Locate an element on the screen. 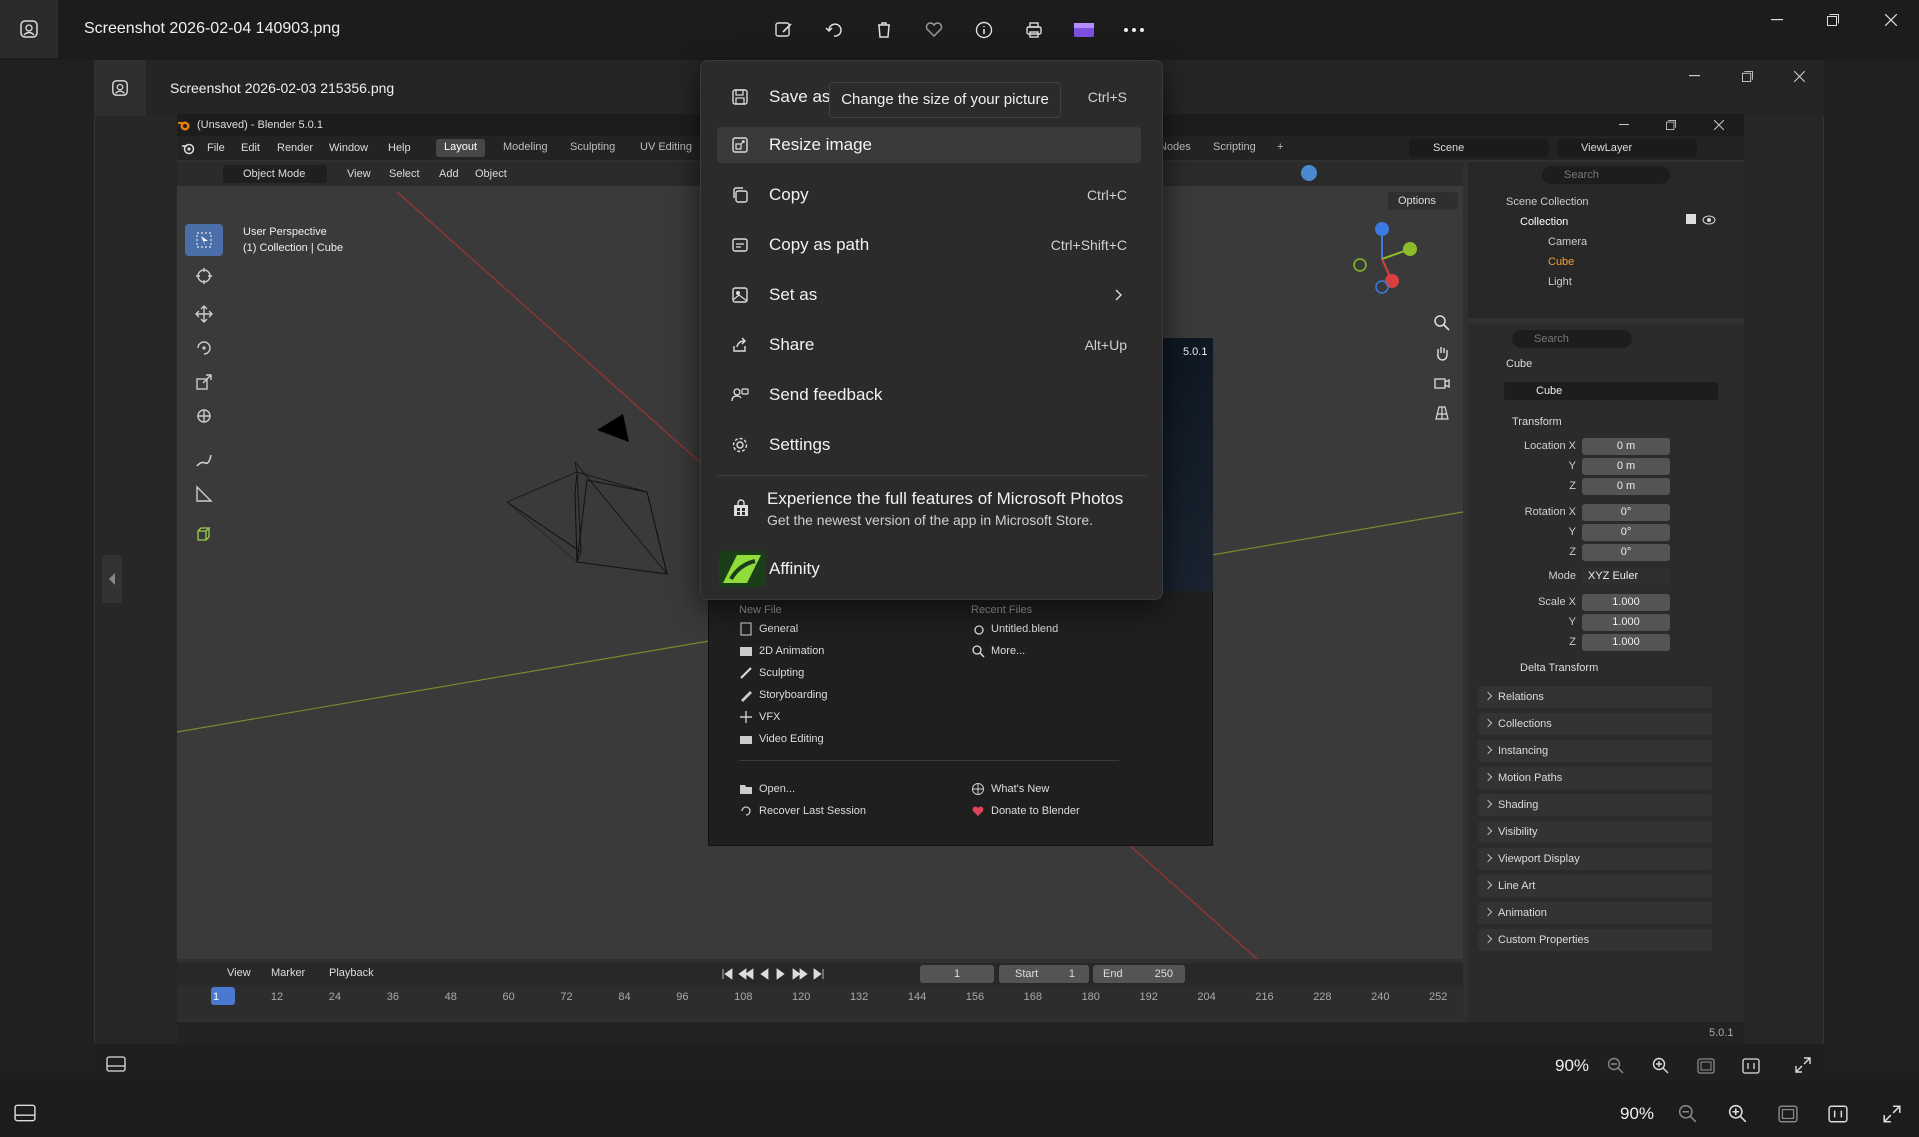 This screenshot has width=1919, height=1137. workspace-tab-layout: Layout is located at coordinates (461, 148).